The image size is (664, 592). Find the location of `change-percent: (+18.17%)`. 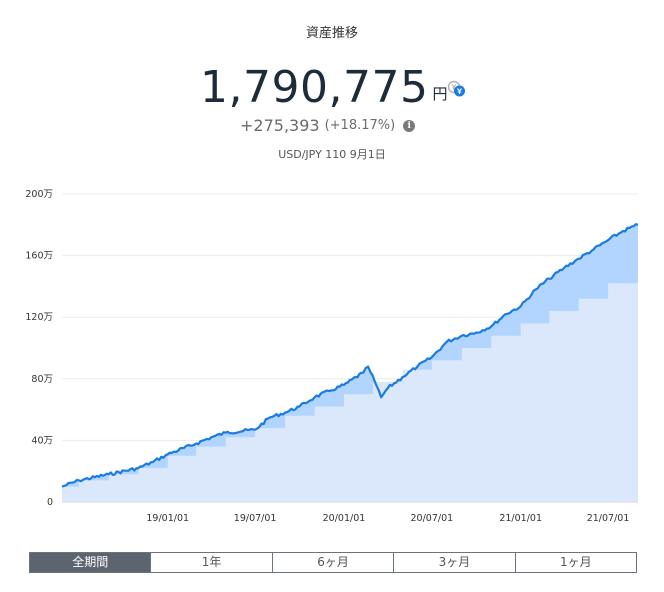

change-percent: (+18.17%) is located at coordinates (360, 125).